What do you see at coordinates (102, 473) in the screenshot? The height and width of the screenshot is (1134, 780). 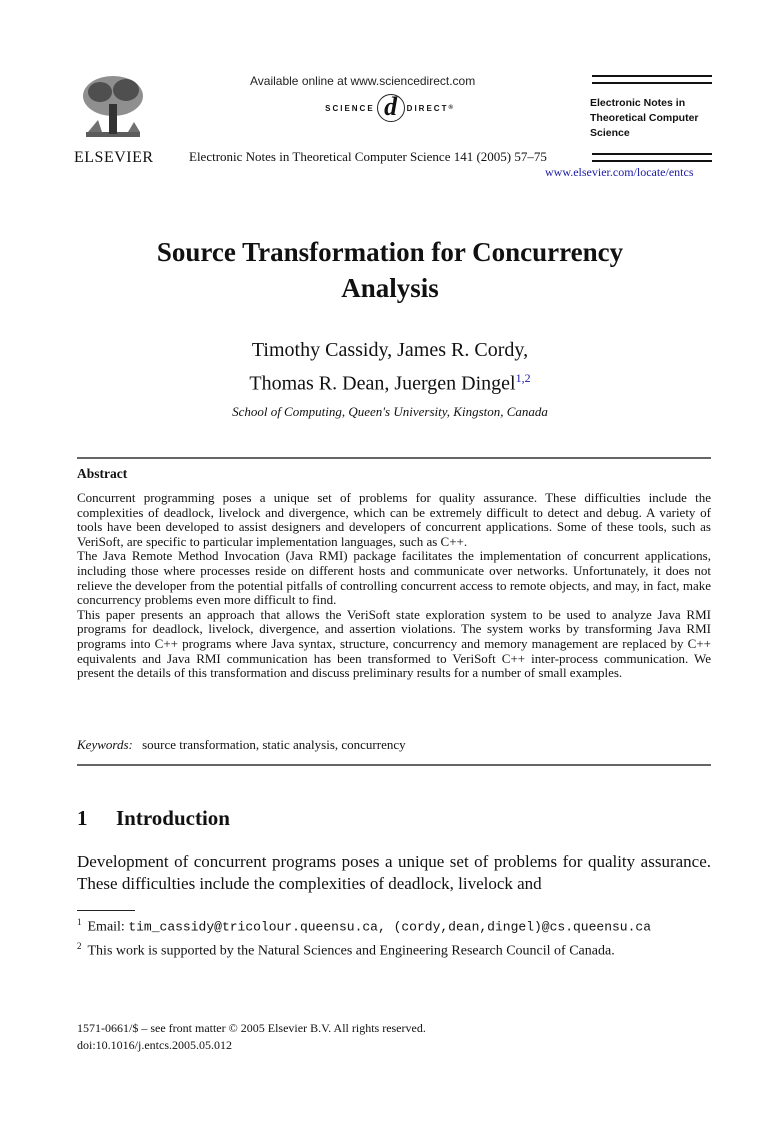 I see `abstract-heading: Abstract` at bounding box center [102, 473].